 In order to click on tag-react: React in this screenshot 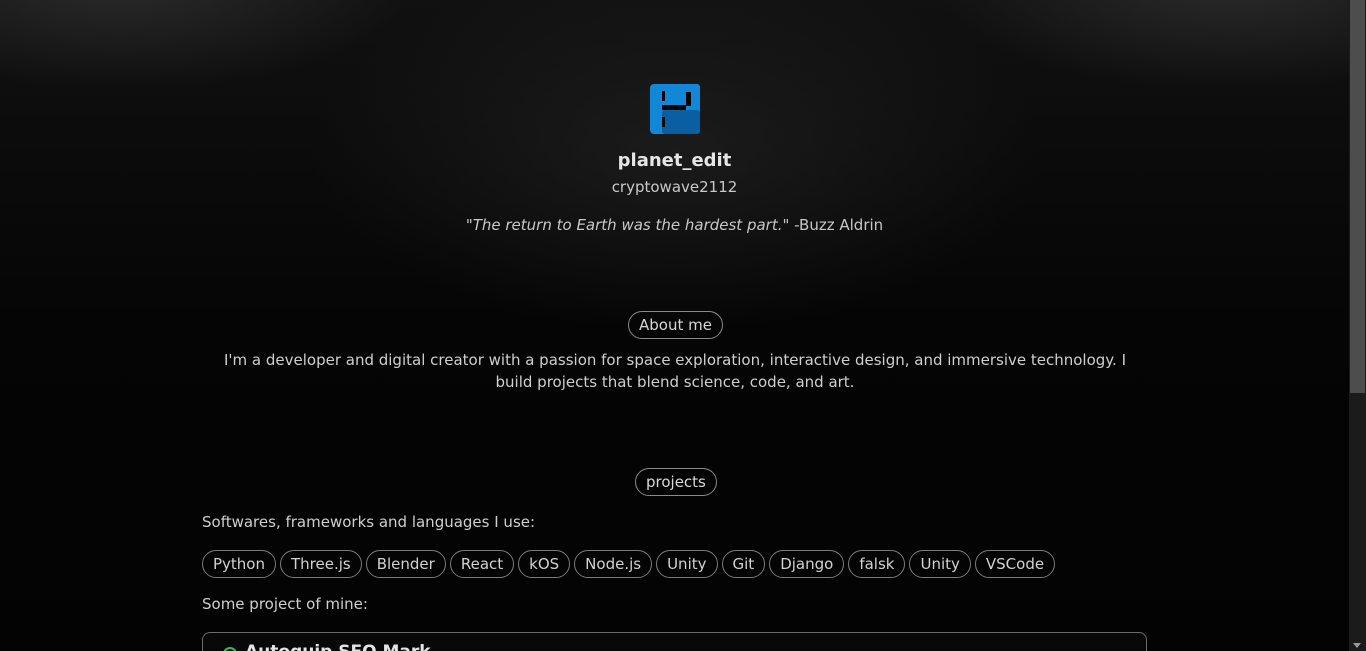, I will do `click(482, 564)`.